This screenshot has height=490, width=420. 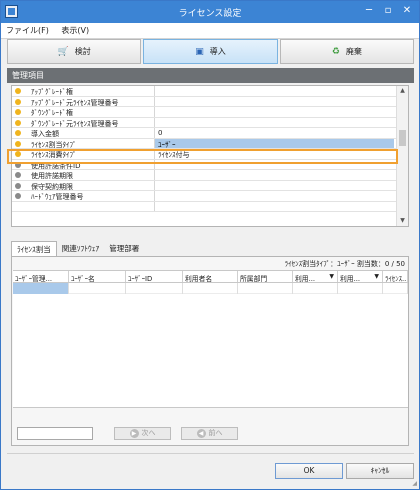 What do you see at coordinates (82, 51) in the screenshot?
I see `review-label: 検討` at bounding box center [82, 51].